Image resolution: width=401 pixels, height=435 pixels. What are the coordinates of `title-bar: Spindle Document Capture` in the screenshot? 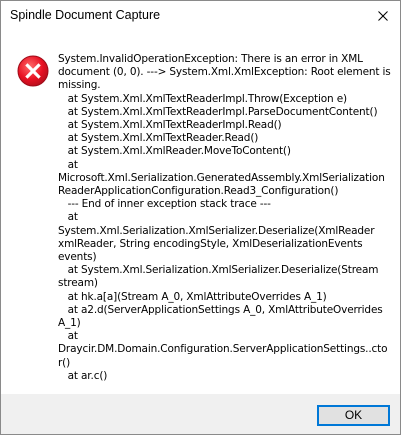 It's located at (200, 16).